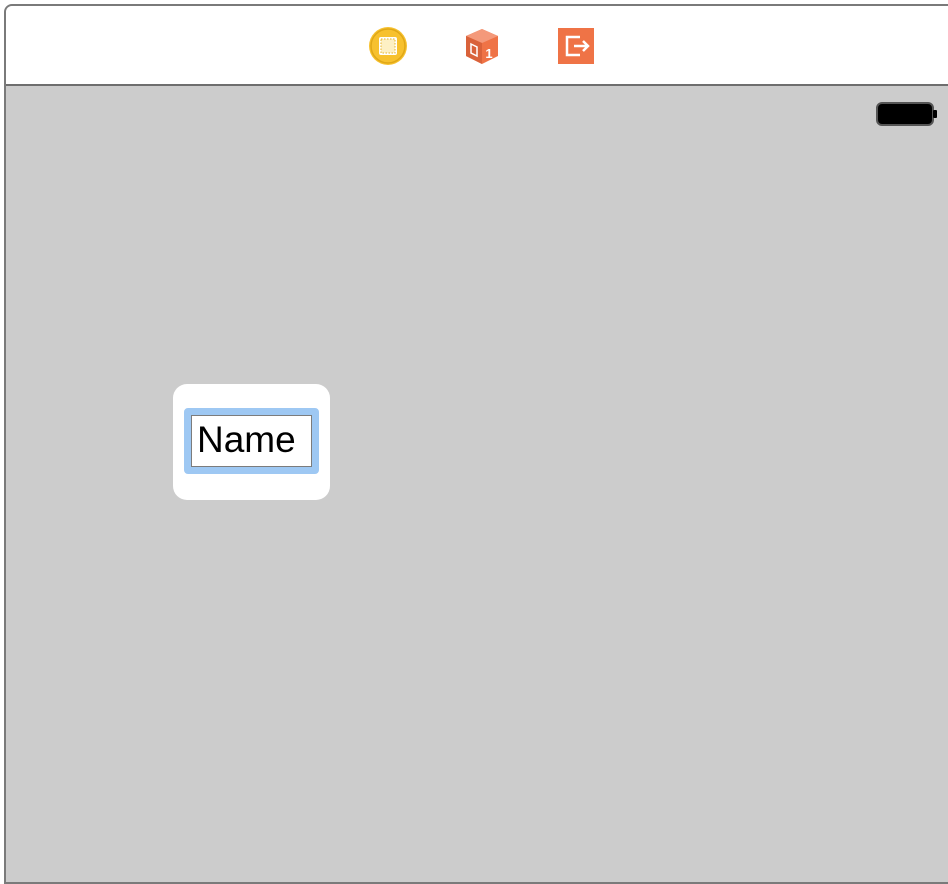  I want to click on focus-ring: Name, so click(251, 441).